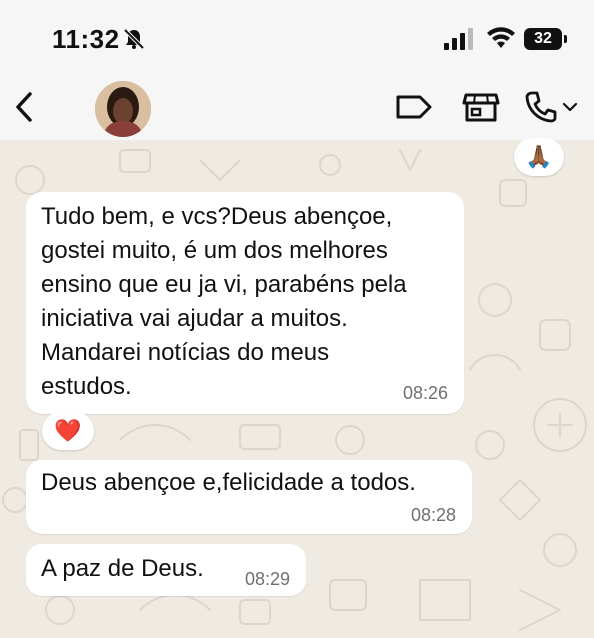 The image size is (594, 638). I want to click on wifi-icon, so click(501, 37).